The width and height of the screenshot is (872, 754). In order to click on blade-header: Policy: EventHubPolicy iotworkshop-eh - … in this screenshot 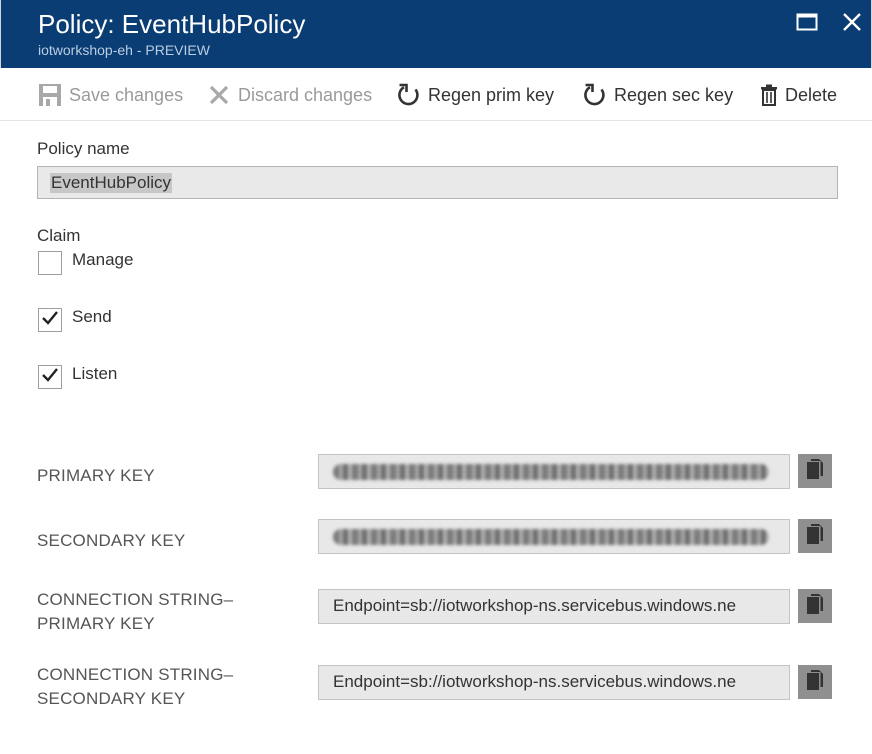, I will do `click(436, 34)`.